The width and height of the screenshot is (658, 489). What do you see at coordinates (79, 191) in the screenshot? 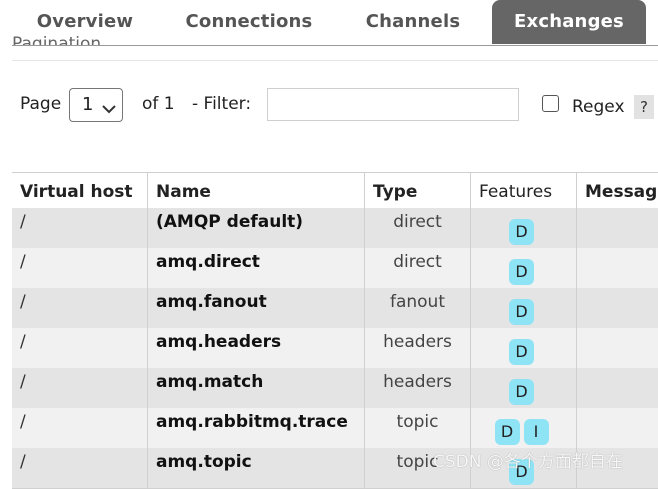
I see `column-virtual-host: Virtual host` at bounding box center [79, 191].